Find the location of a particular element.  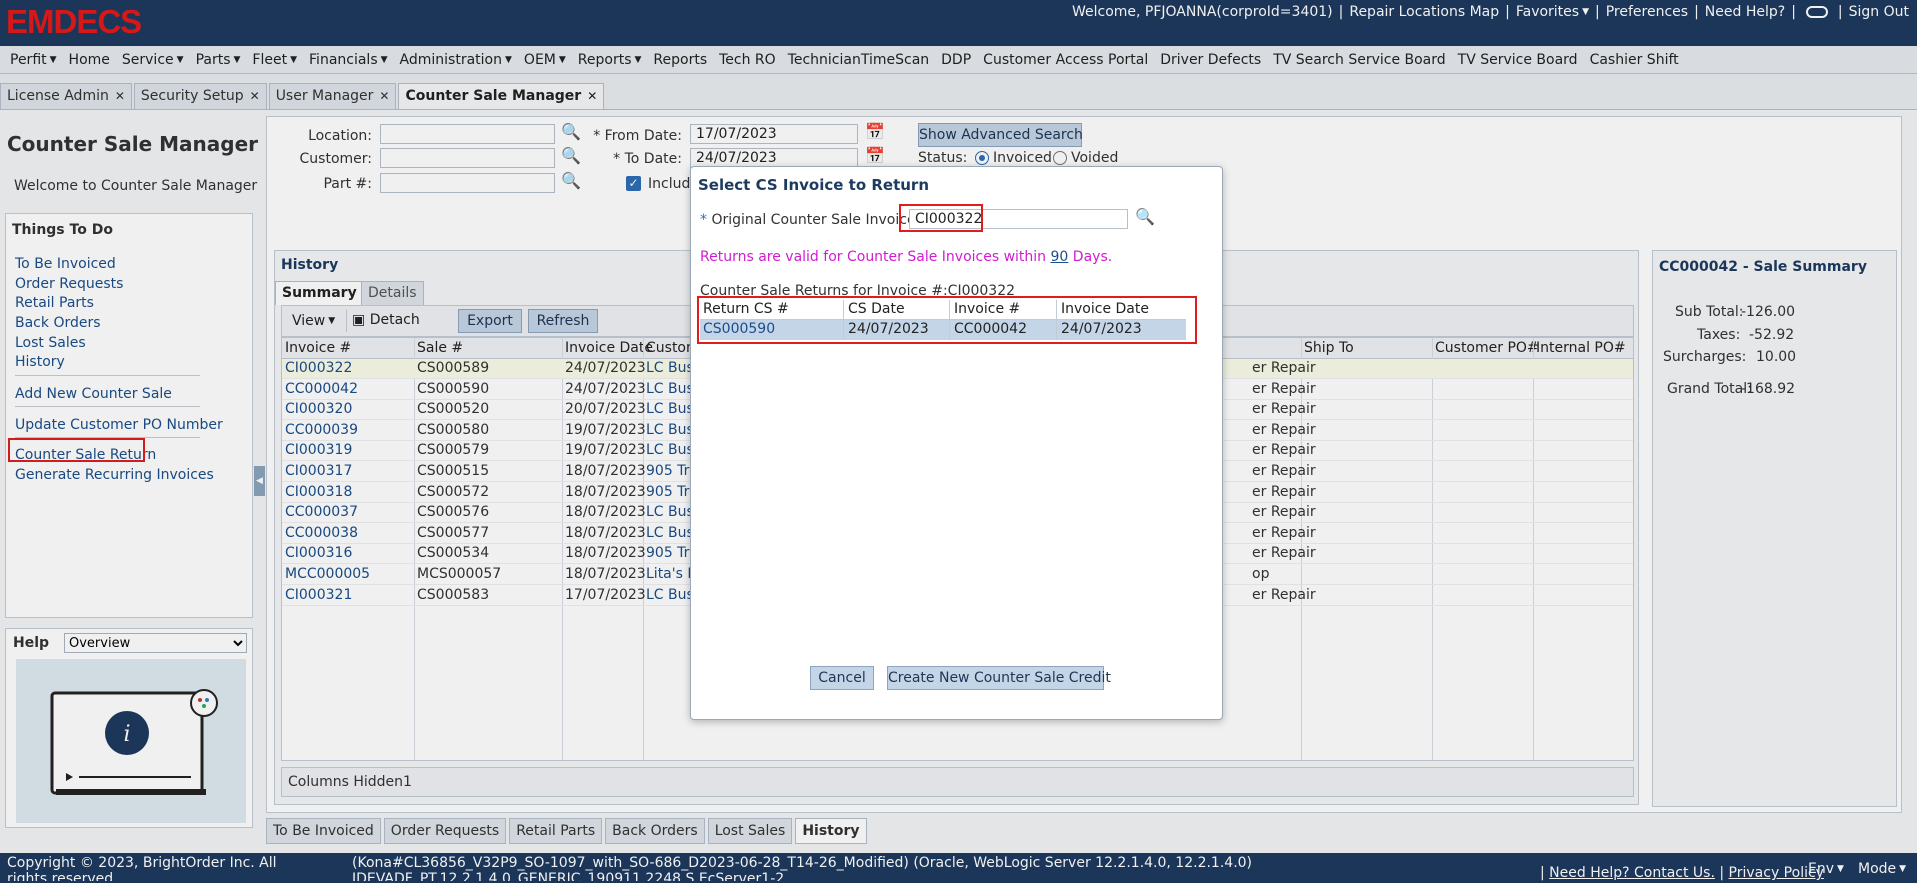

create-counter-sale-credit-button: Create New Counter Sale Credit is located at coordinates (999, 678).